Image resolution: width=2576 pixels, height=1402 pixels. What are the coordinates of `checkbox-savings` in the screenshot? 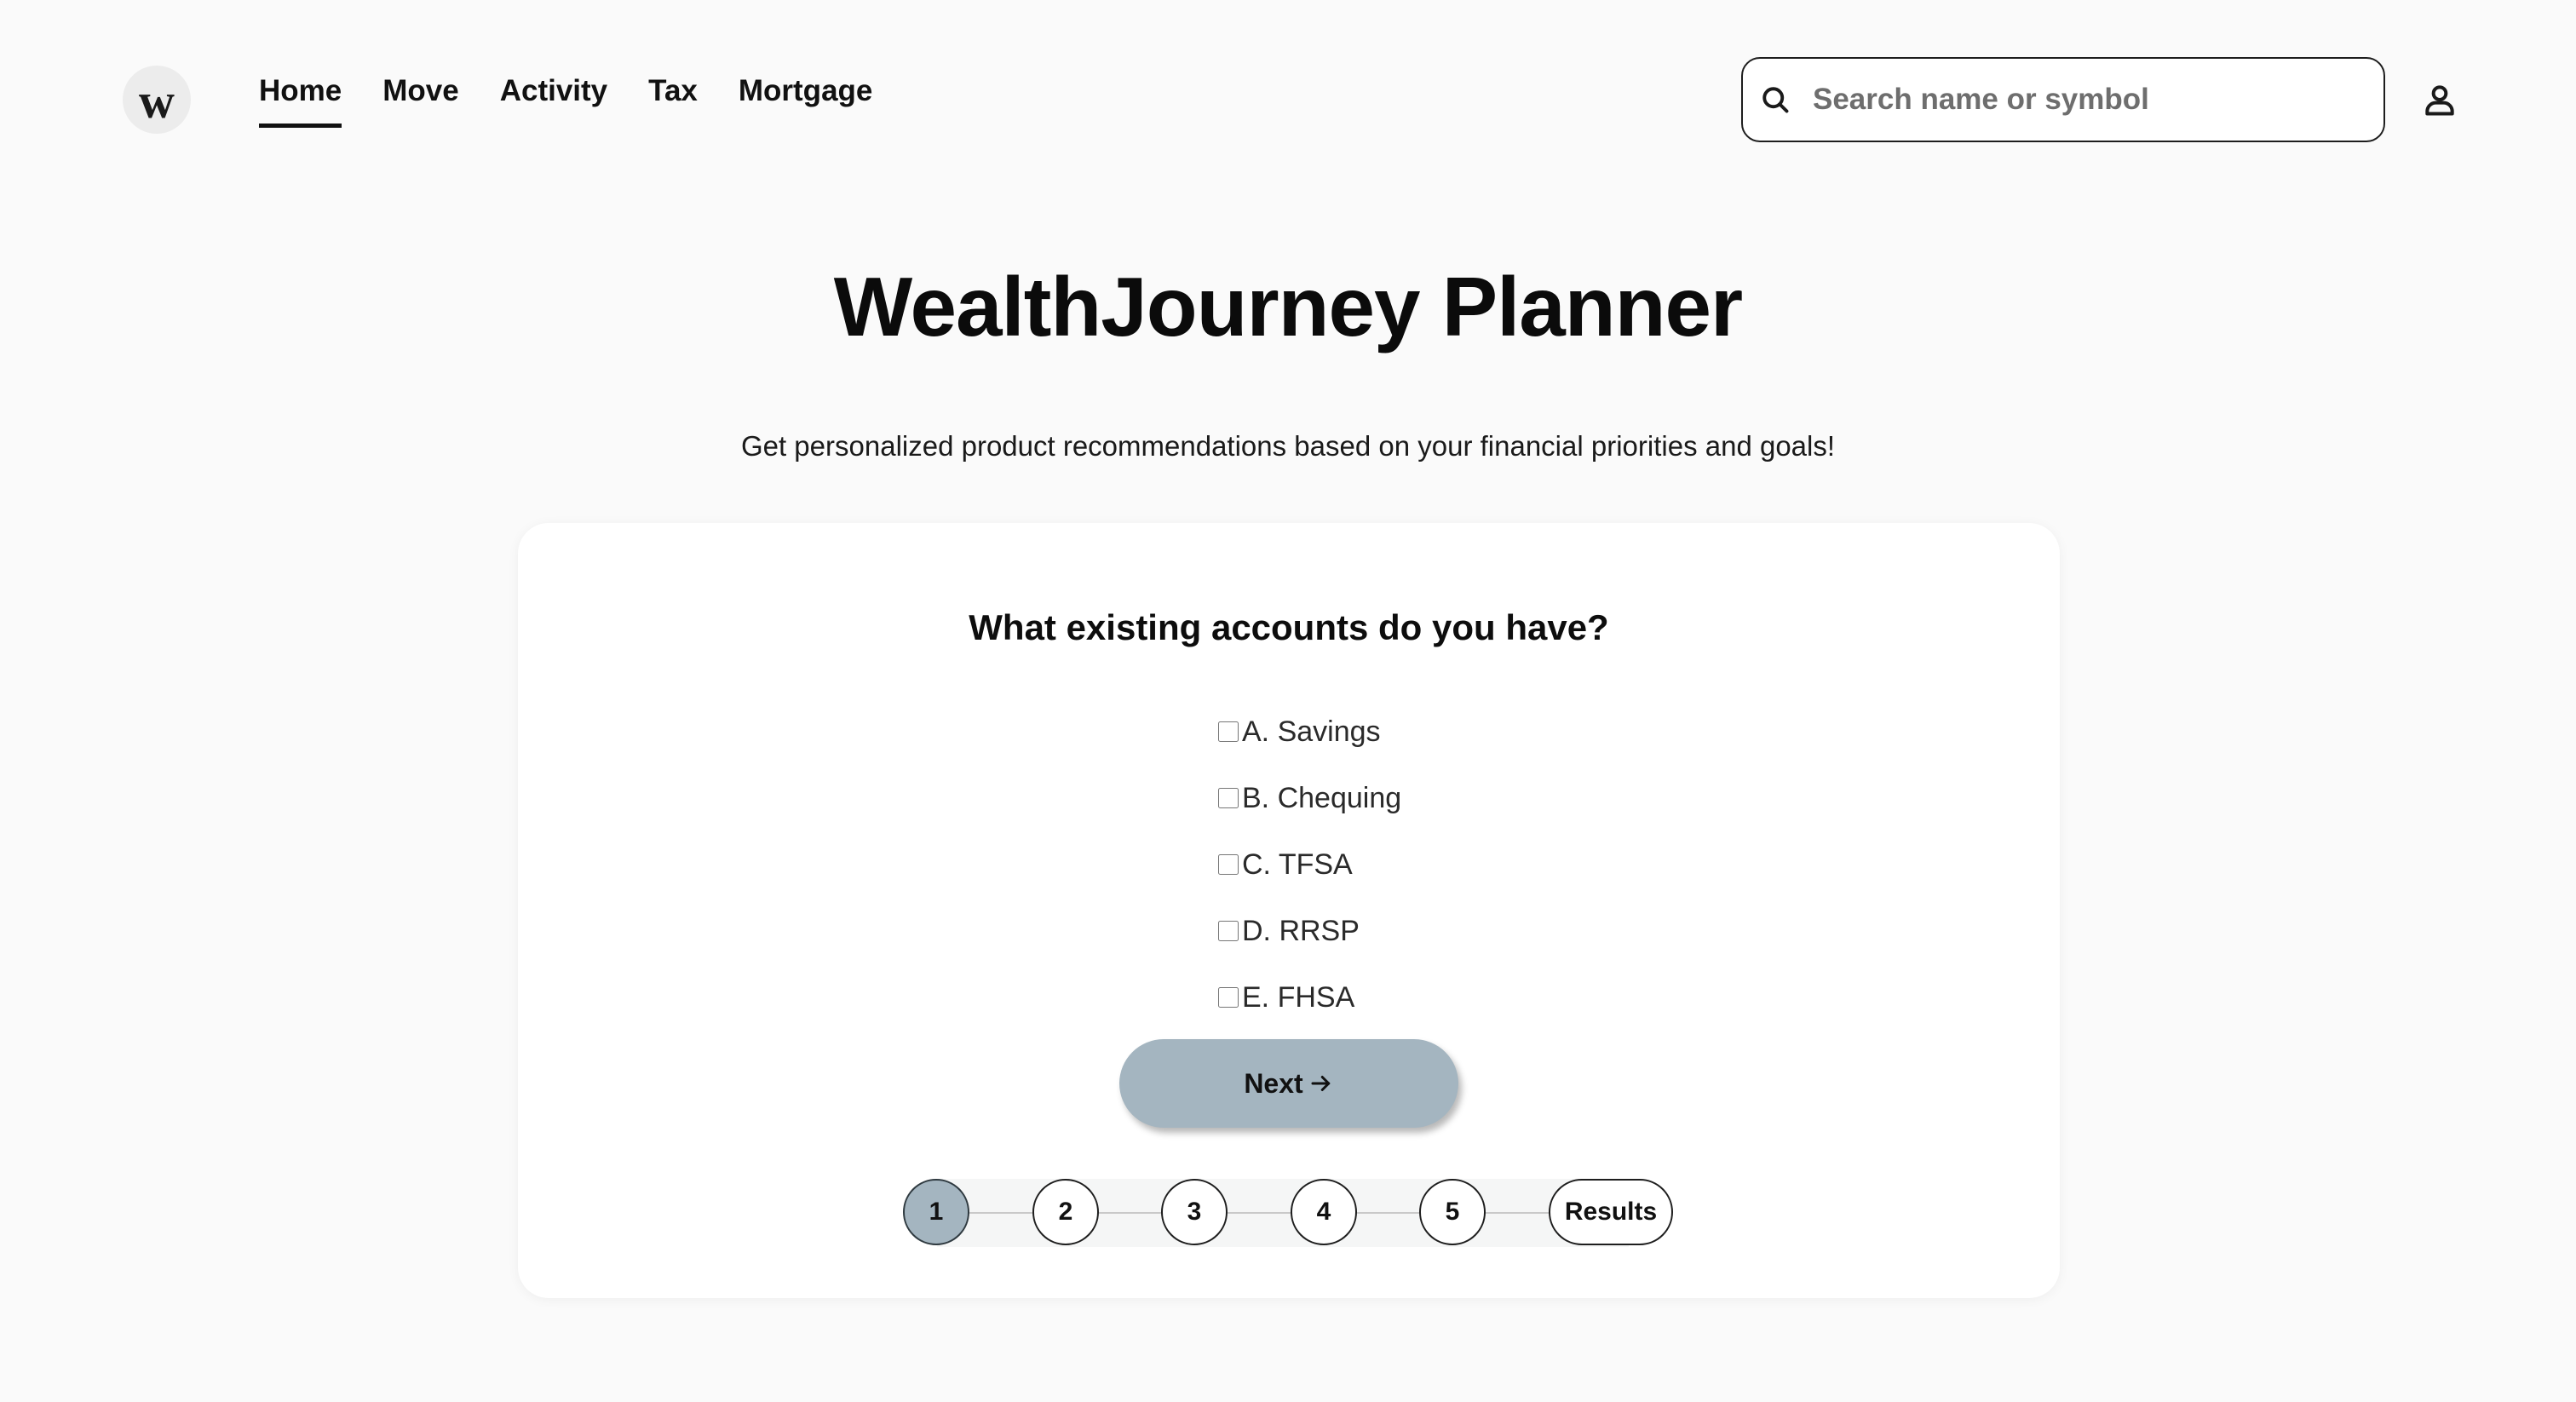 It's located at (1228, 731).